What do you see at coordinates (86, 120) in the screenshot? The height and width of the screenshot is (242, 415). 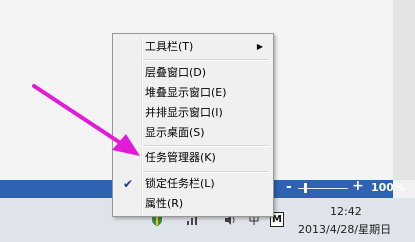 I see `pointer-arrow-icon` at bounding box center [86, 120].